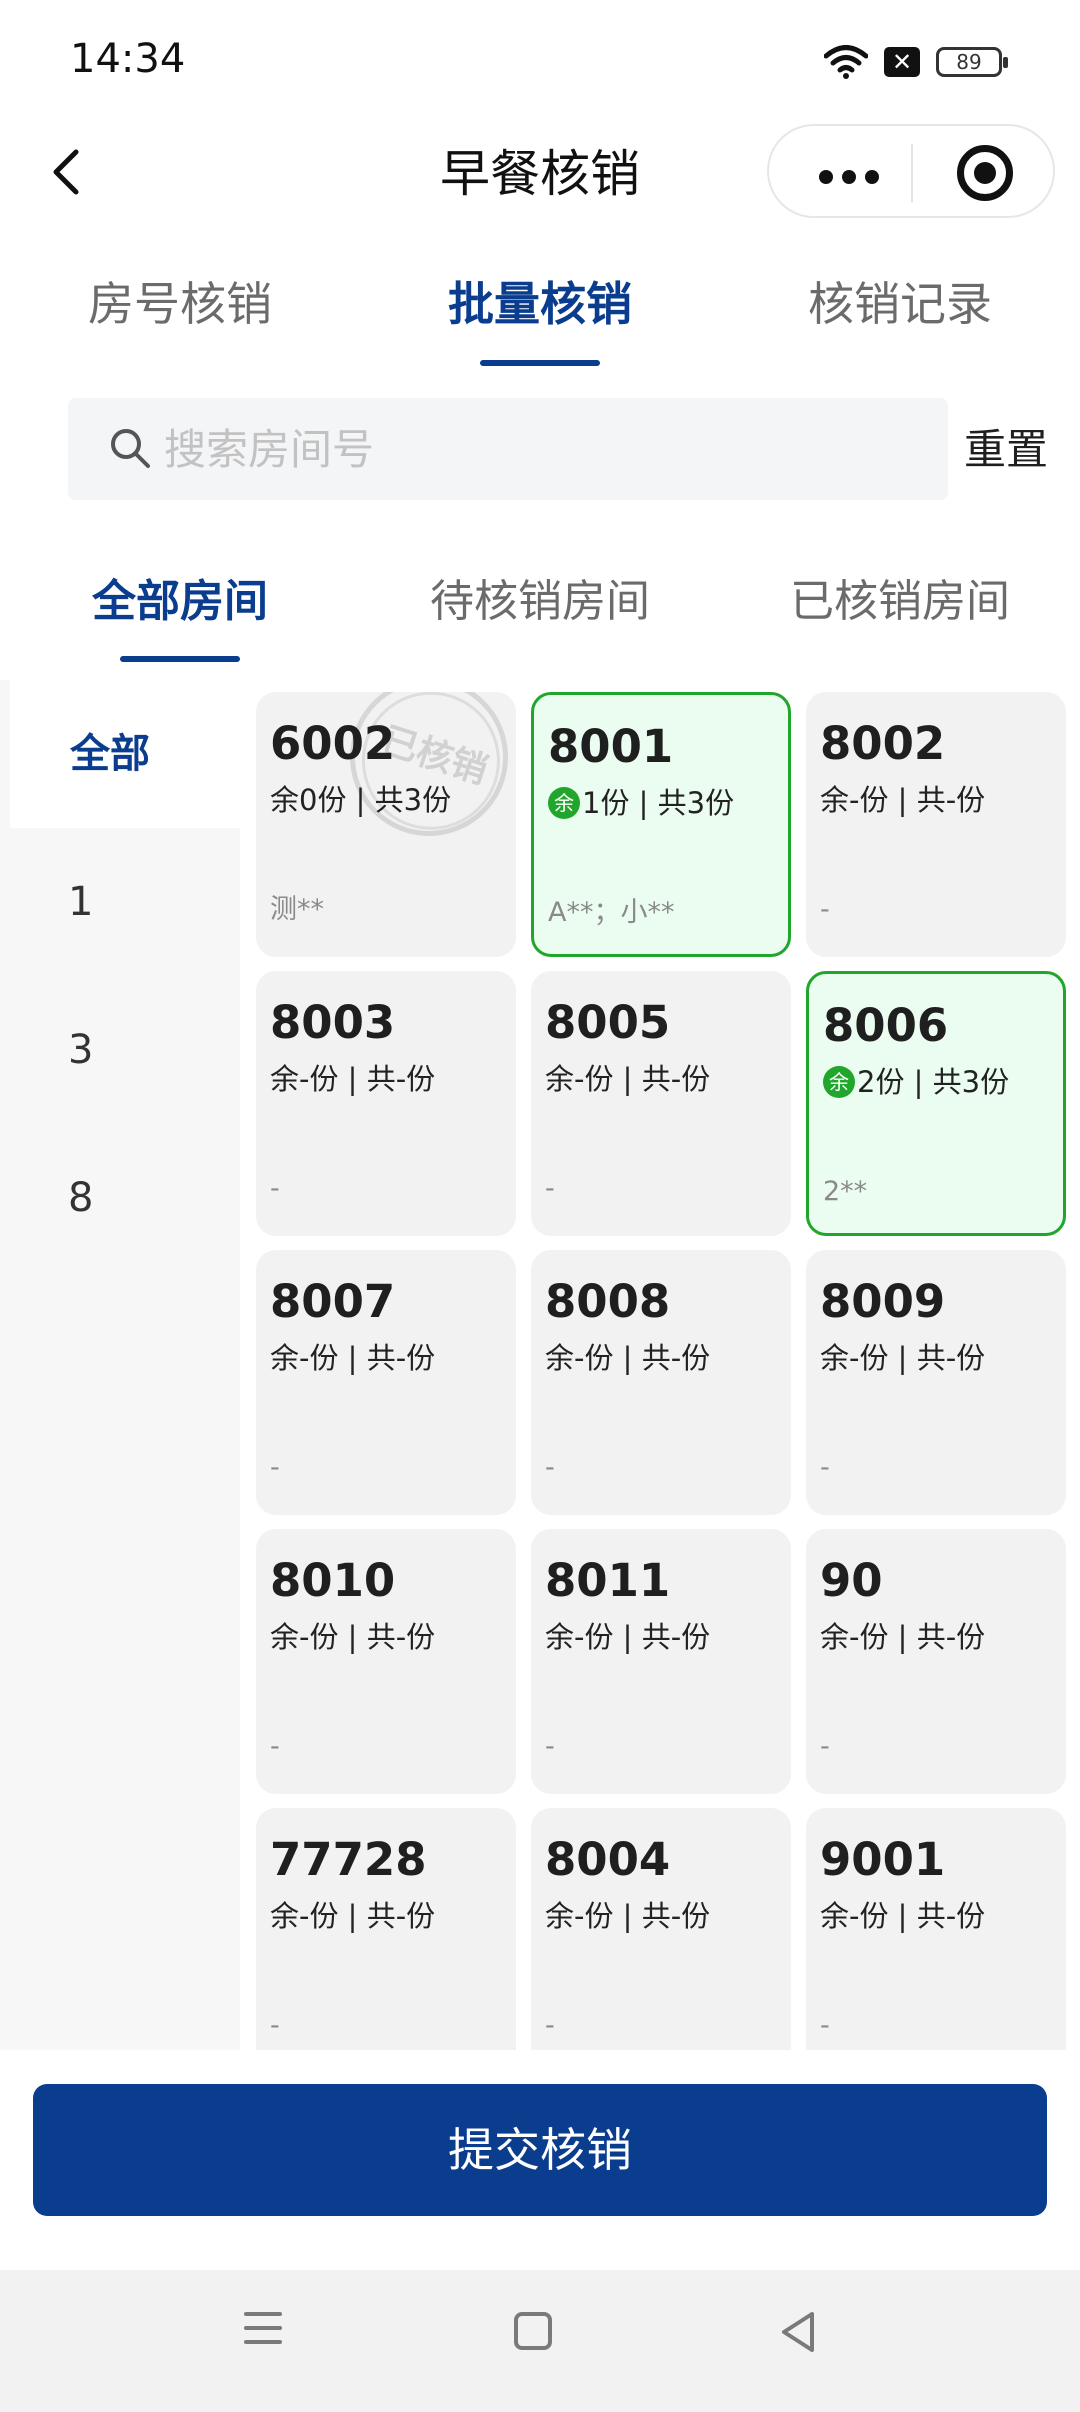  What do you see at coordinates (661, 1103) in the screenshot?
I see `room-card: 8005 余-份 | 共-份 -` at bounding box center [661, 1103].